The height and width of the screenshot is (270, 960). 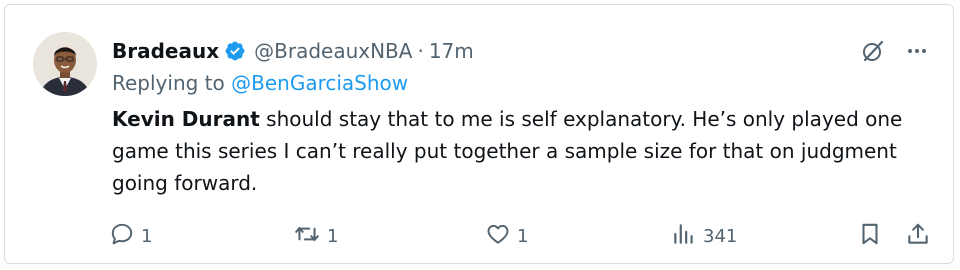 I want to click on tweet-header: Bradeaux @BradeauxNBA · 17m, so click(x=293, y=51).